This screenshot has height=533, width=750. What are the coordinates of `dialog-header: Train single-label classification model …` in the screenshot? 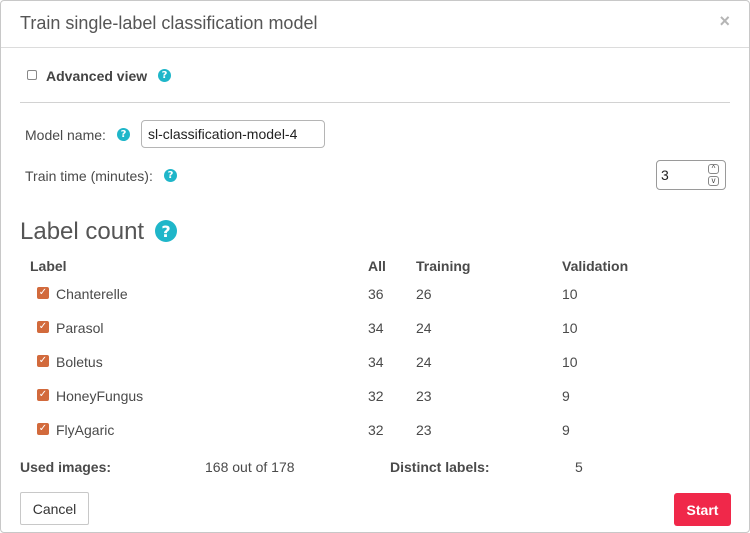 It's located at (375, 24).